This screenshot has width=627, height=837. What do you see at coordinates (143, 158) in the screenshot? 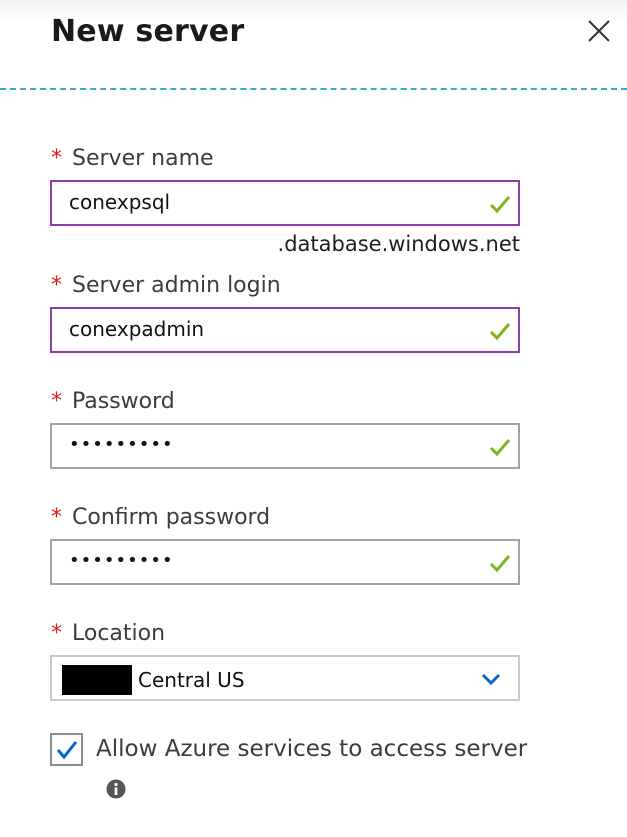
I see `server-name-label-text: Server name` at bounding box center [143, 158].